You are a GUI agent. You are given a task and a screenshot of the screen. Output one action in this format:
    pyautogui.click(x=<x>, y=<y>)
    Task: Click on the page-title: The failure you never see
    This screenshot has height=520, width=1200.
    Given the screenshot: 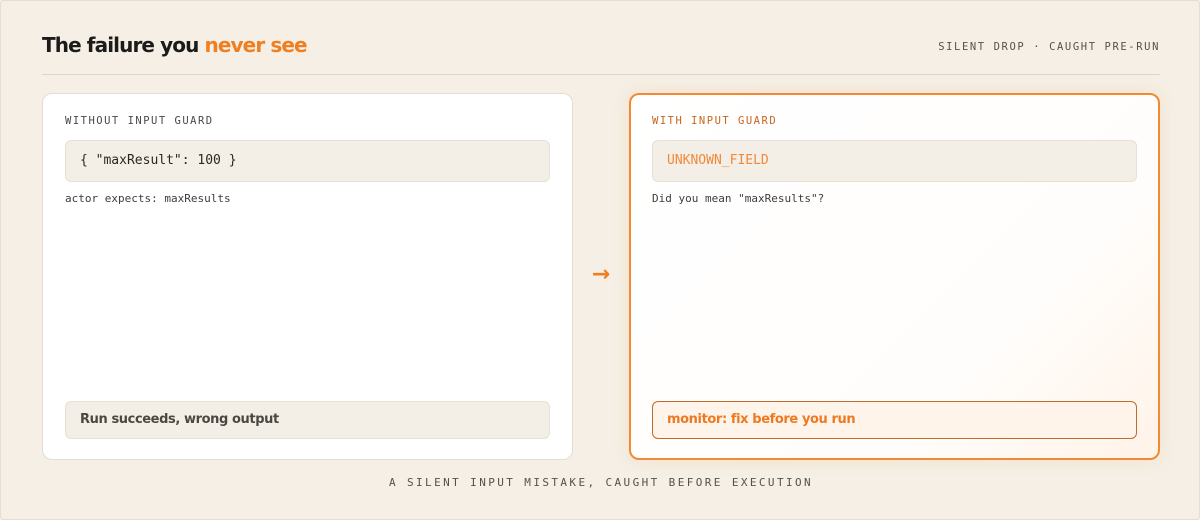 What is the action you would take?
    pyautogui.click(x=175, y=45)
    